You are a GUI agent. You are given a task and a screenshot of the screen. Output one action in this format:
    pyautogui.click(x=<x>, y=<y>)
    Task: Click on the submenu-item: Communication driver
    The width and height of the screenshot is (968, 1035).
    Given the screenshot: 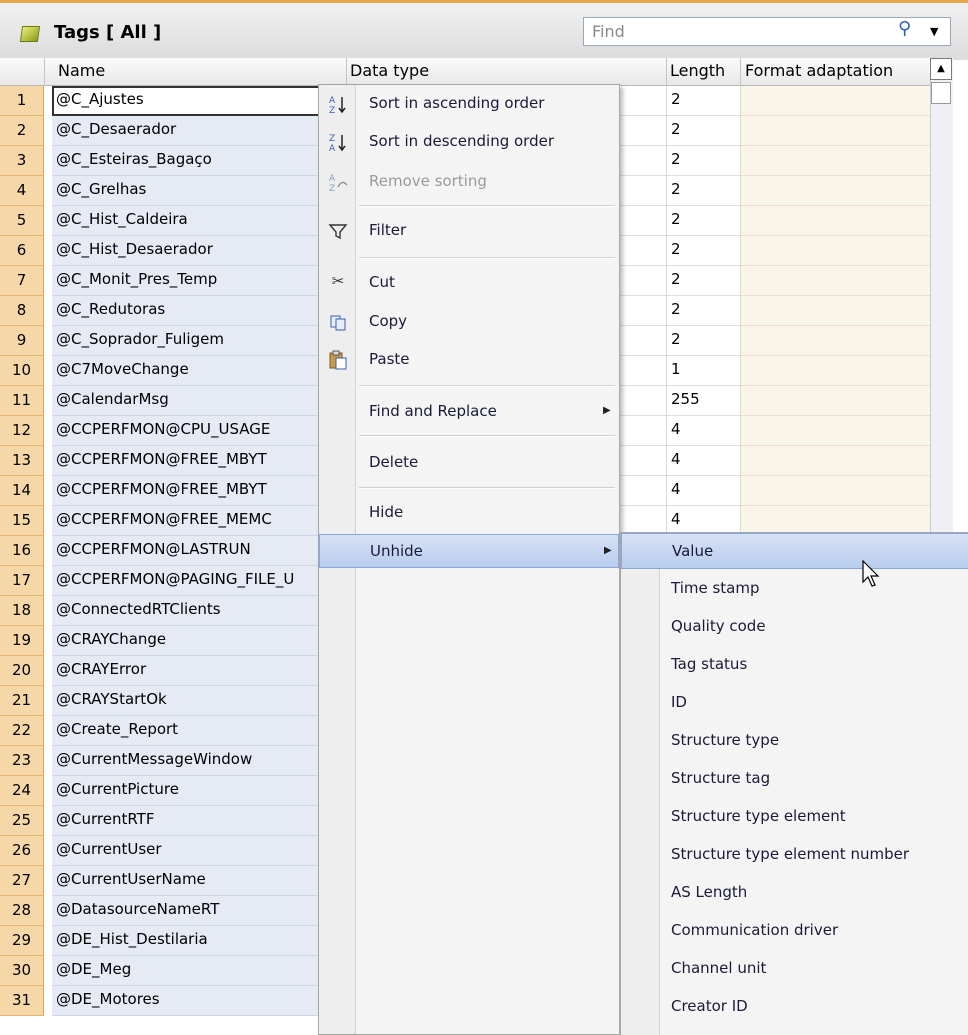 What is the action you would take?
    pyautogui.click(x=794, y=931)
    